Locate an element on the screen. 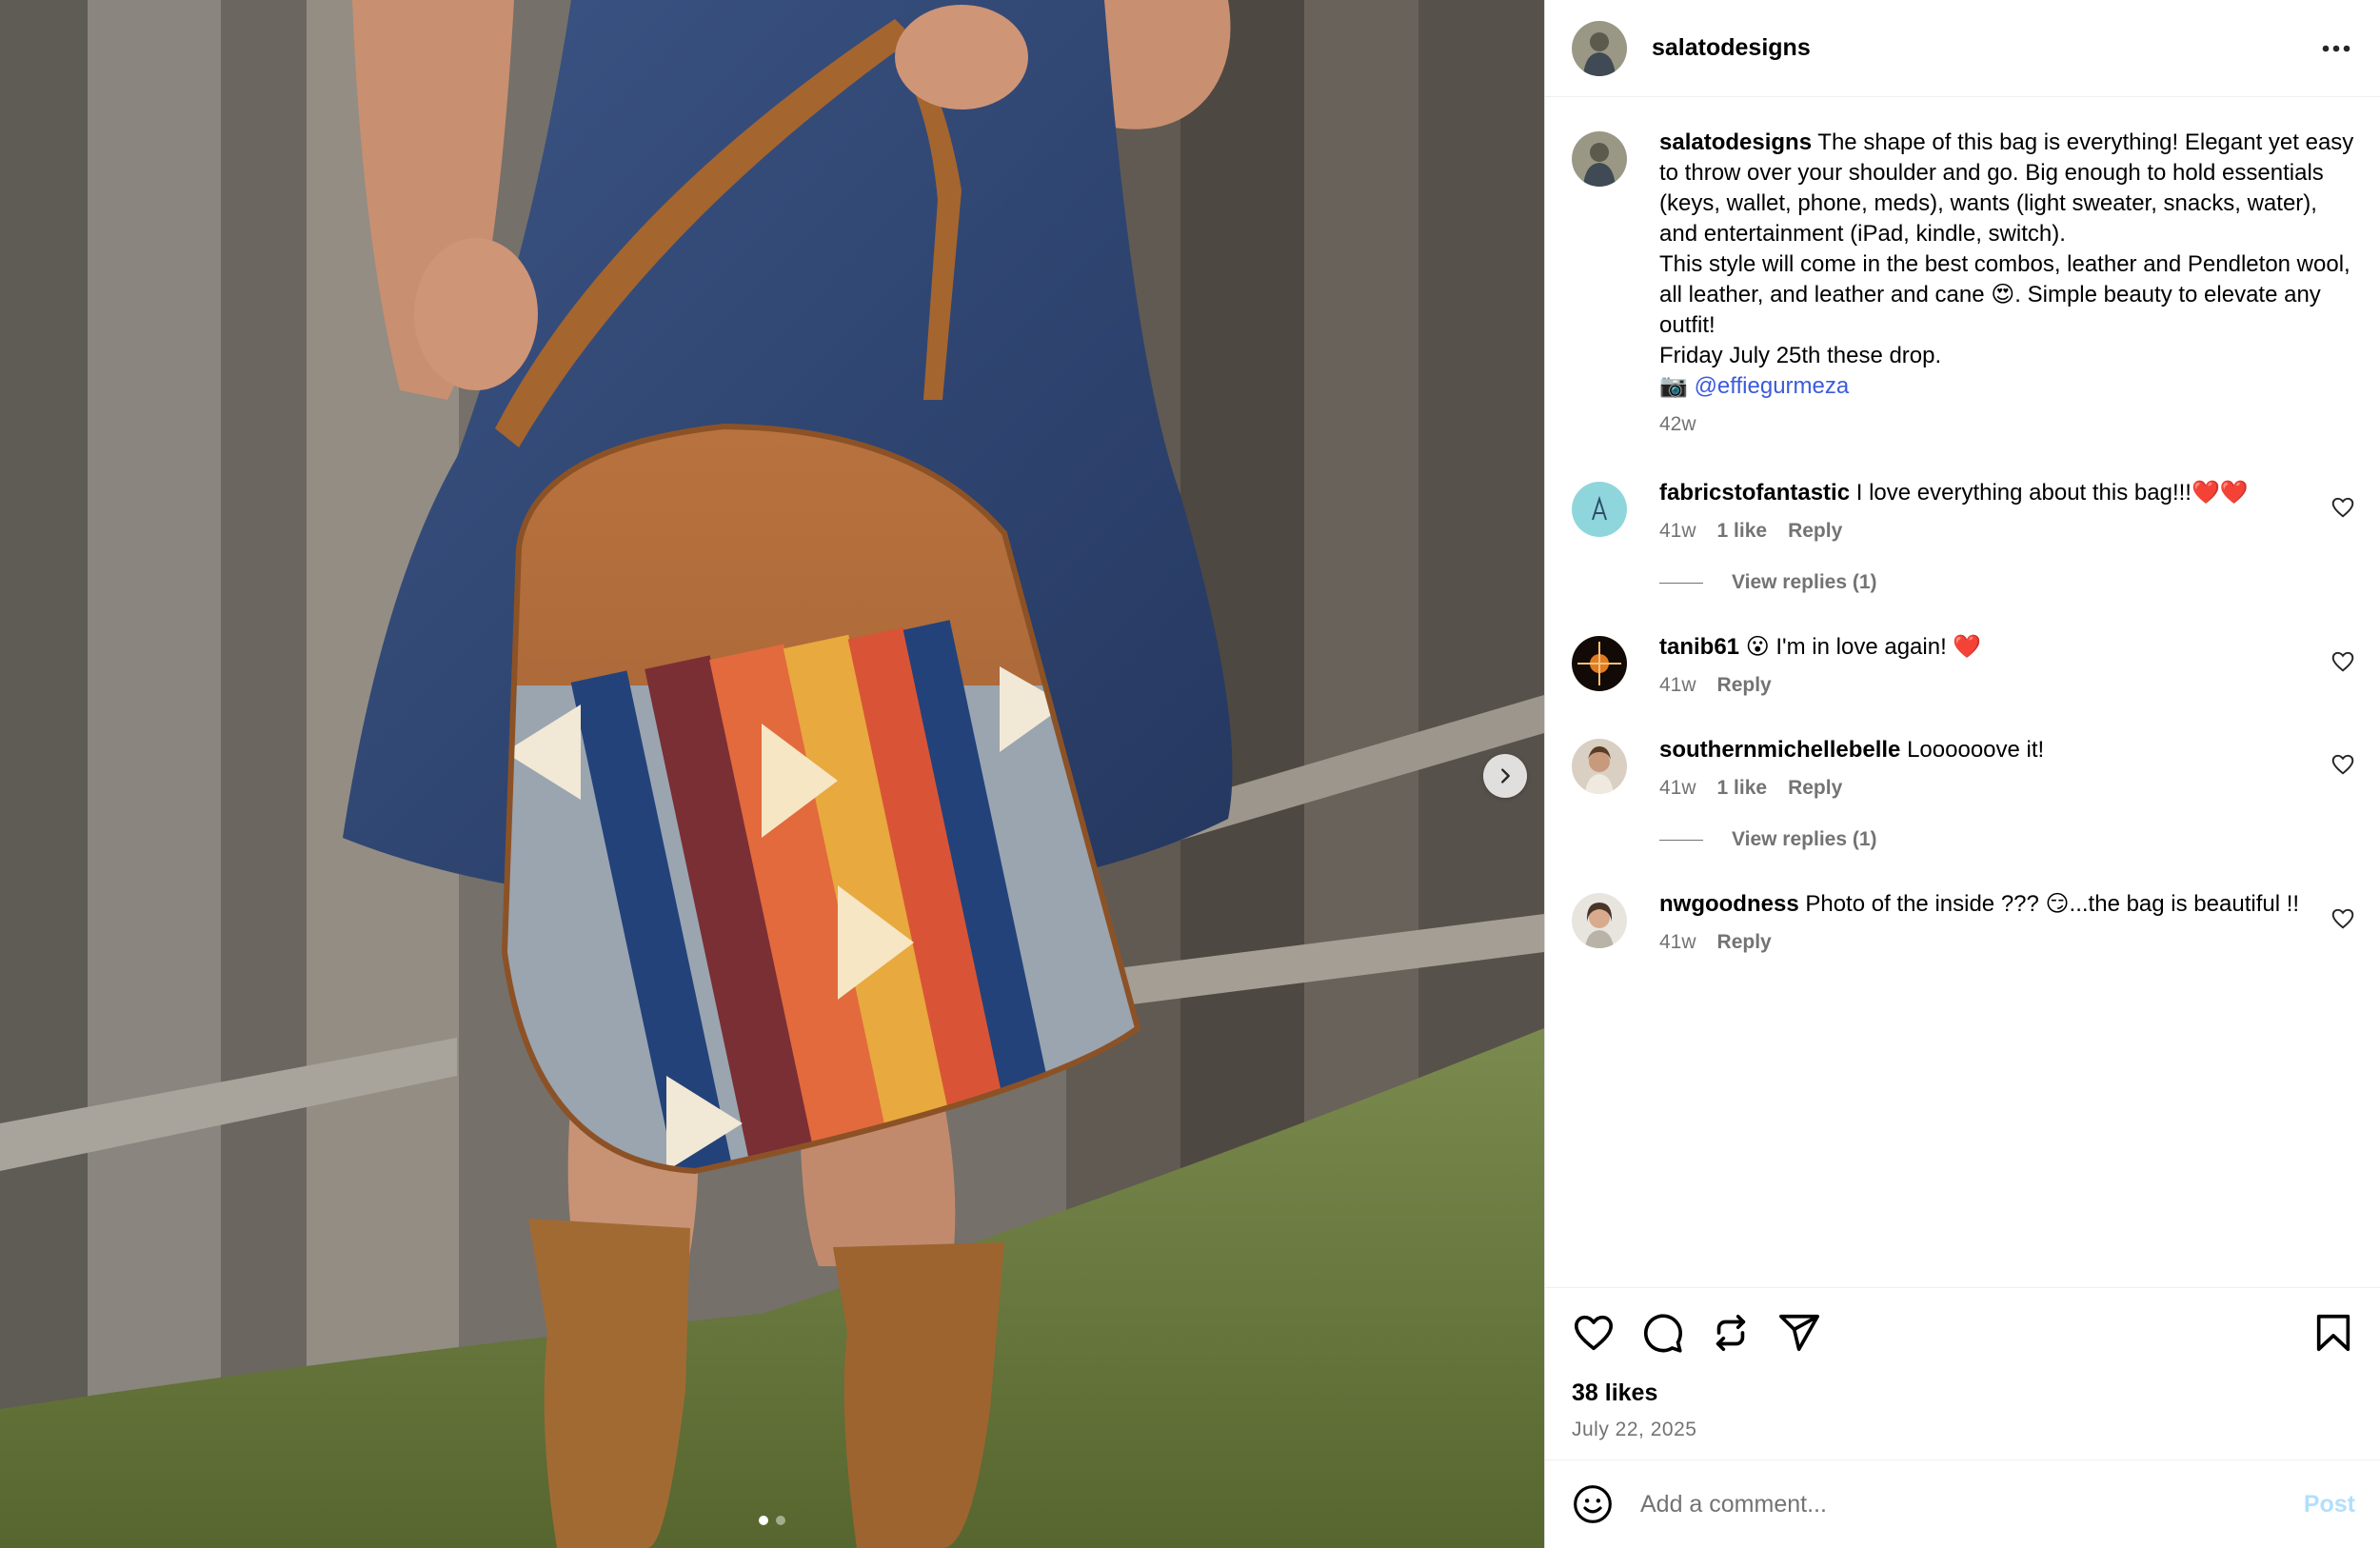 The image size is (2380, 1548). post-date: July 22, 2025 is located at coordinates (1634, 1430).